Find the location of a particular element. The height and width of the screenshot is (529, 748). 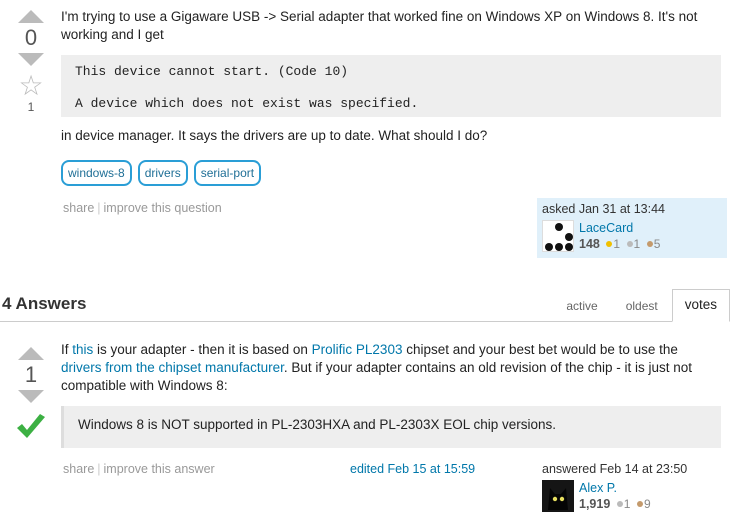

tab-active: active is located at coordinates (581, 305).